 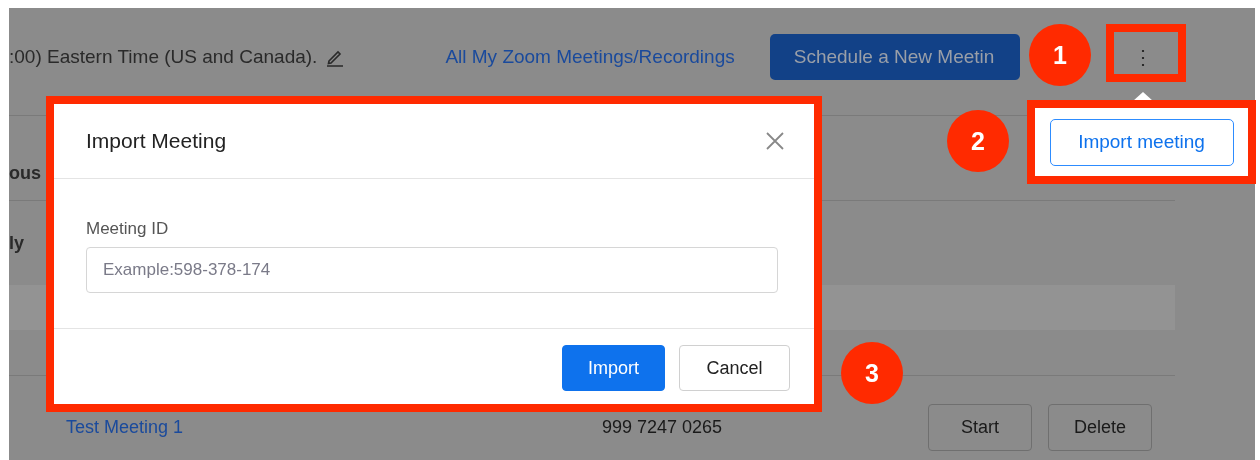 I want to click on more-button: ⋮, so click(x=1142, y=57).